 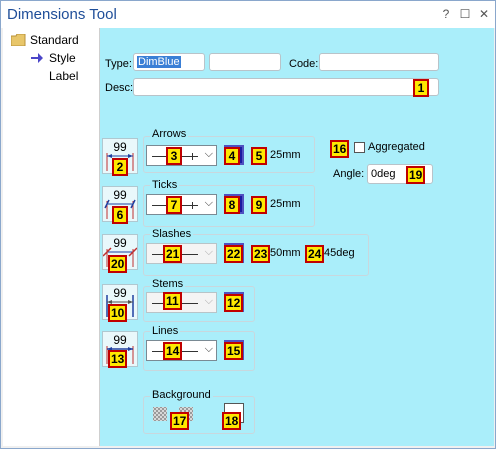 I want to click on tree-item-style: Style, so click(x=53, y=58).